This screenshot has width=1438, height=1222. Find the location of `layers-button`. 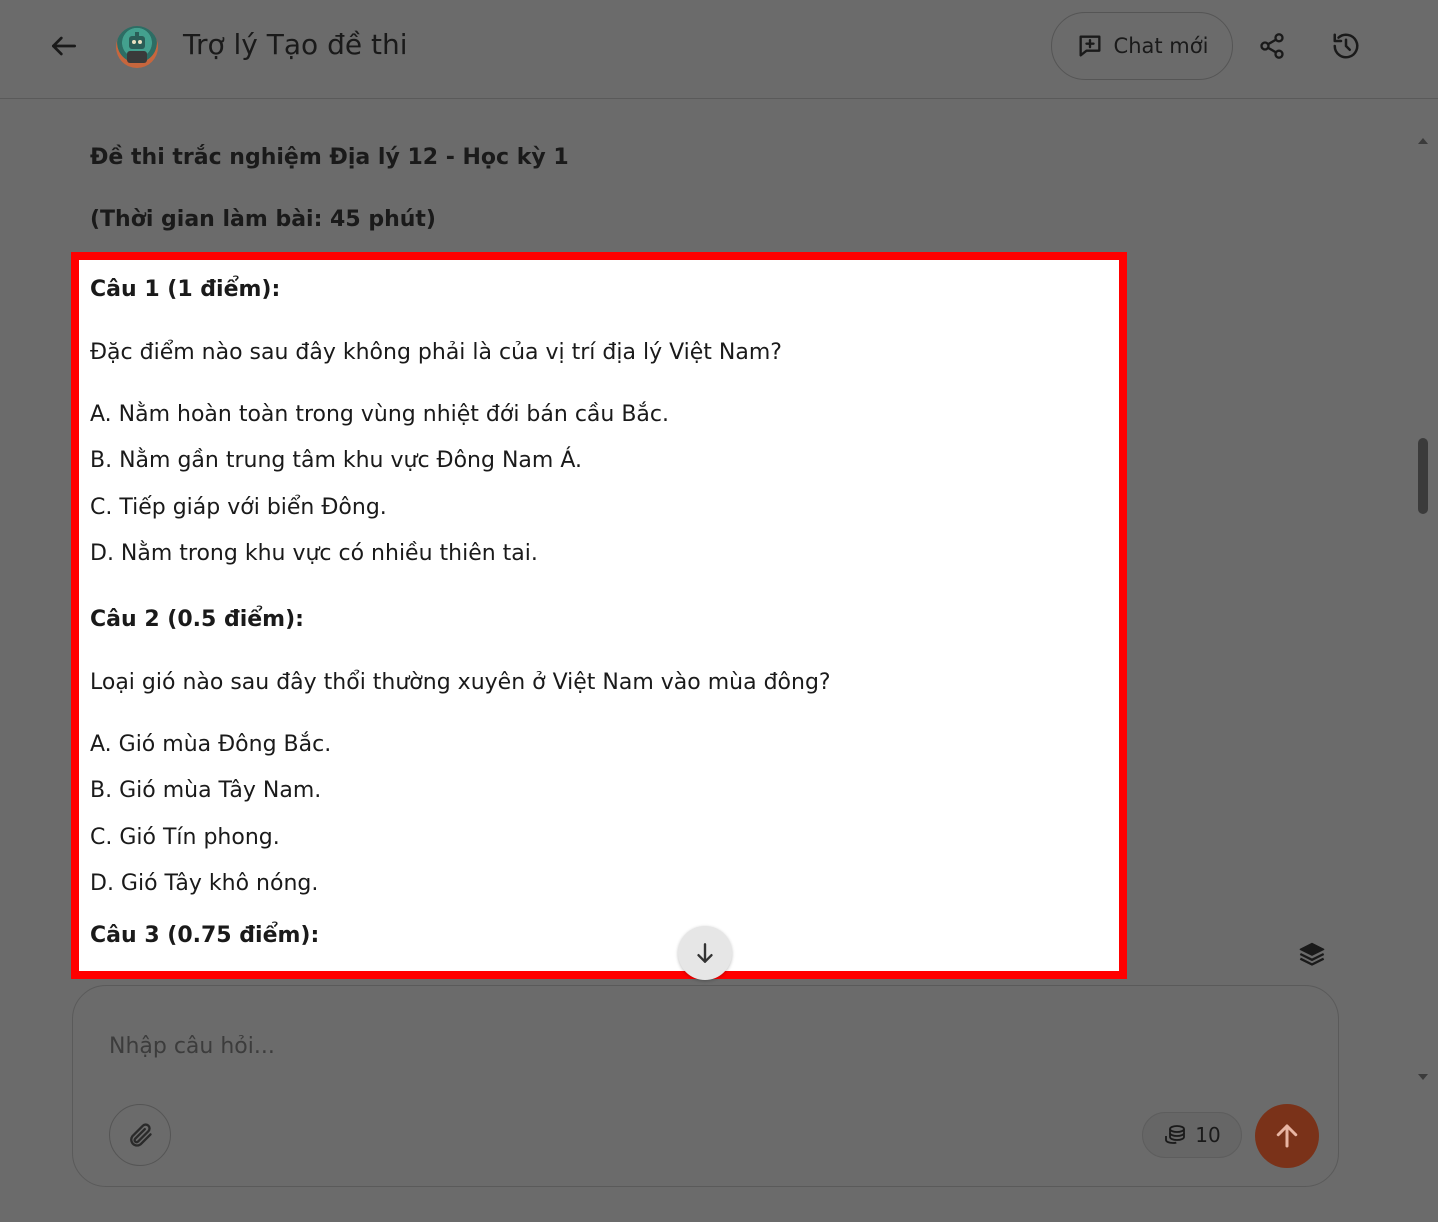

layers-button is located at coordinates (1312, 954).